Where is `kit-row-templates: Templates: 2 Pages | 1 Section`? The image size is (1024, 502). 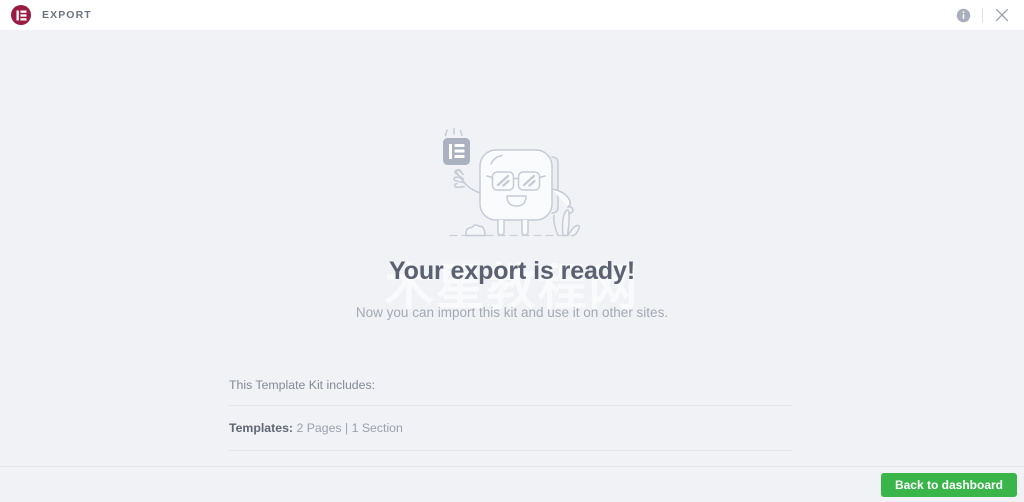 kit-row-templates: Templates: 2 Pages | 1 Section is located at coordinates (510, 428).